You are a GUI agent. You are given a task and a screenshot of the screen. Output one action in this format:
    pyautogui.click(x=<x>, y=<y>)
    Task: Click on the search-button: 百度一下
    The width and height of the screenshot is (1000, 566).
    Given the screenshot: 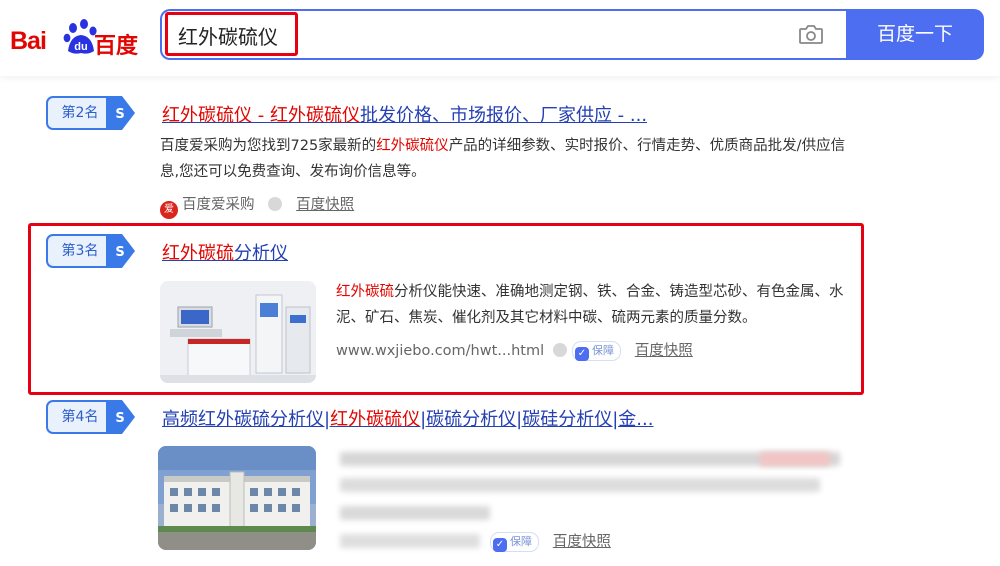 What is the action you would take?
    pyautogui.click(x=915, y=34)
    